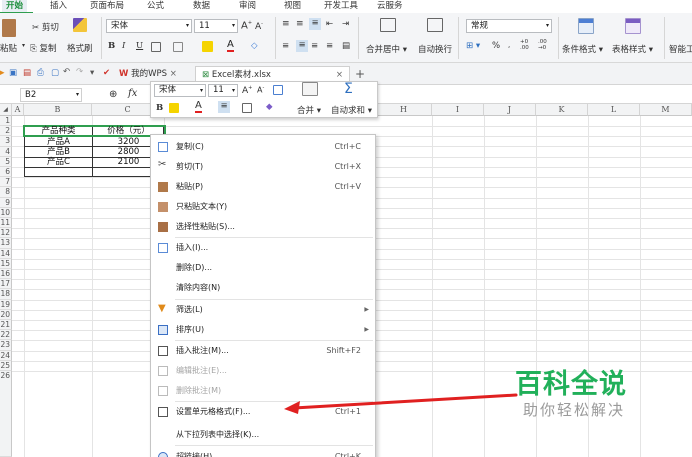 The width and height of the screenshot is (692, 457). Describe the element at coordinates (345, 24) in the screenshot. I see `outdent-icon: ⇥` at that location.